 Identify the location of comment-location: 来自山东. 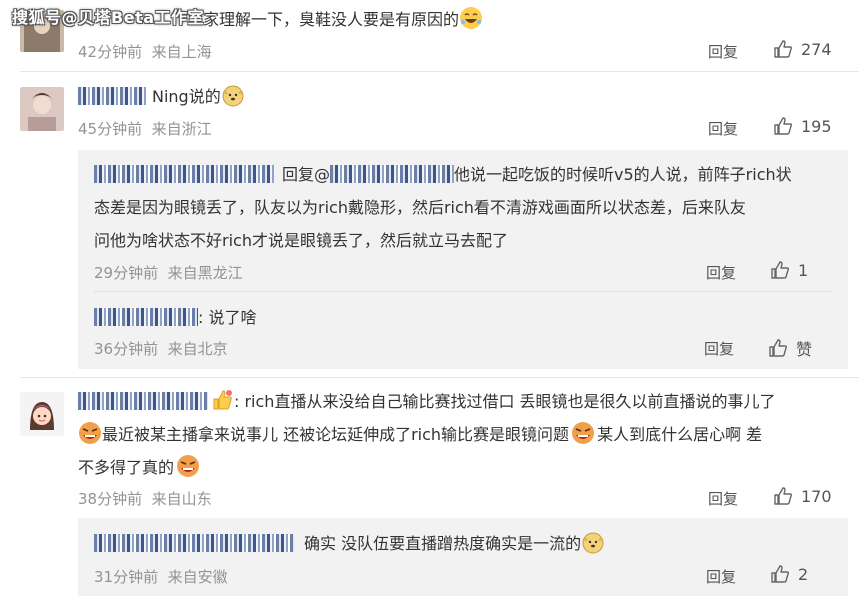
(181, 499).